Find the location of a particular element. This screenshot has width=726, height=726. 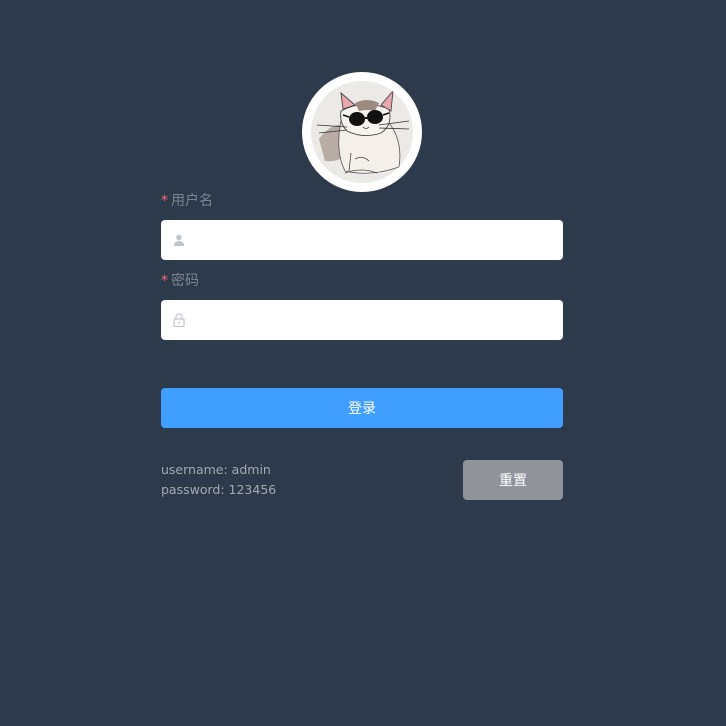

username-label-text: 用户名 is located at coordinates (192, 201).